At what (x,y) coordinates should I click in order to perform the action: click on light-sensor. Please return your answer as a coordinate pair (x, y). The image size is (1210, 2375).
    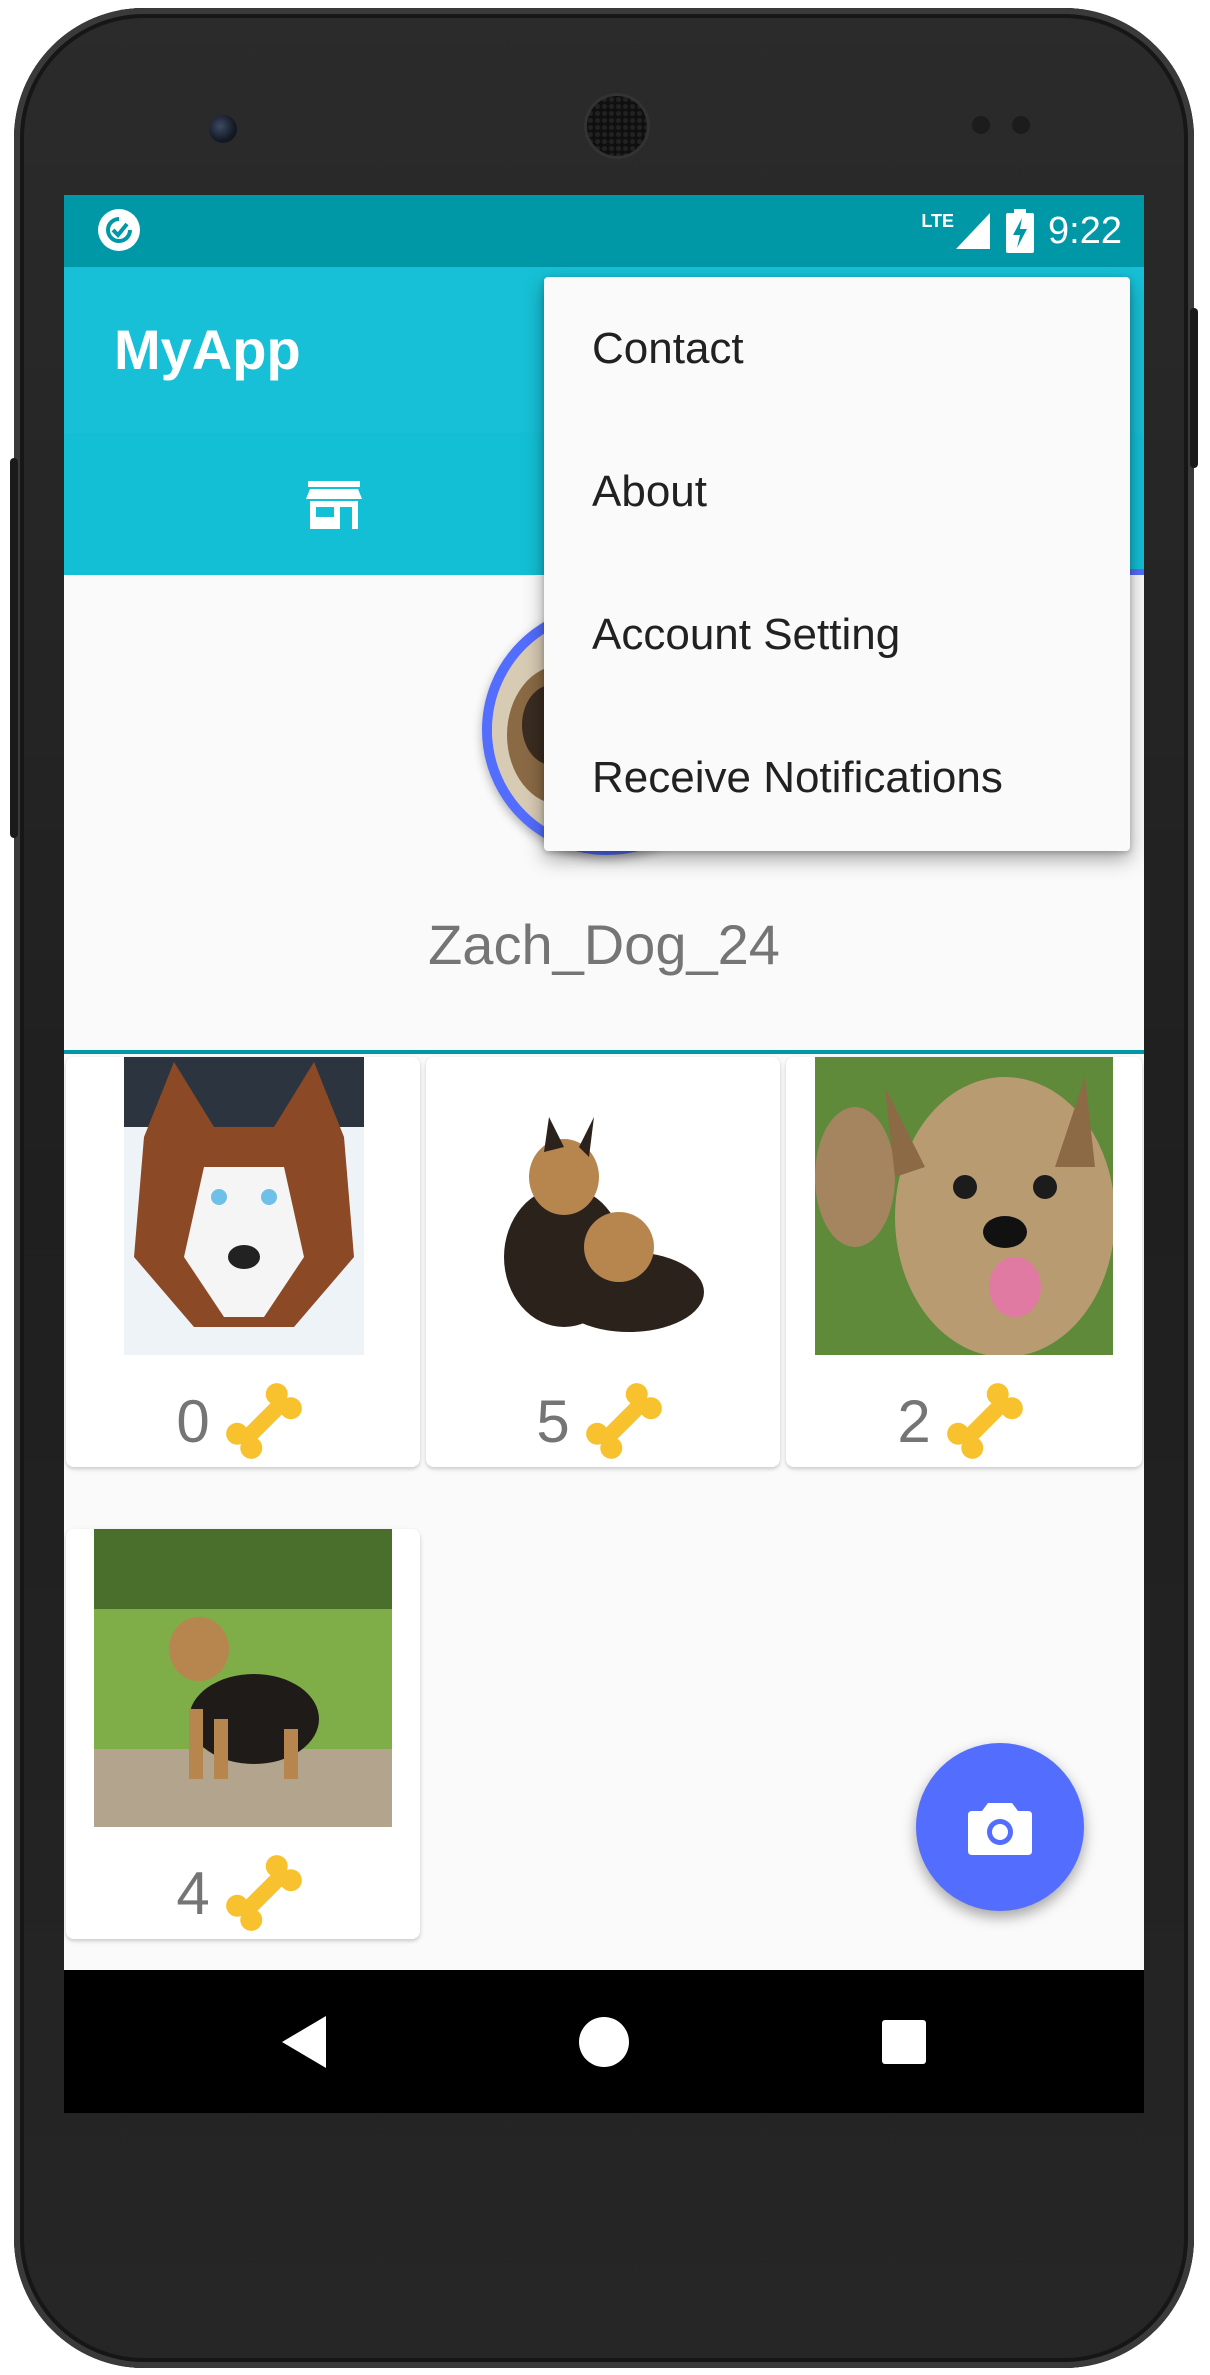
    Looking at the image, I should click on (1021, 125).